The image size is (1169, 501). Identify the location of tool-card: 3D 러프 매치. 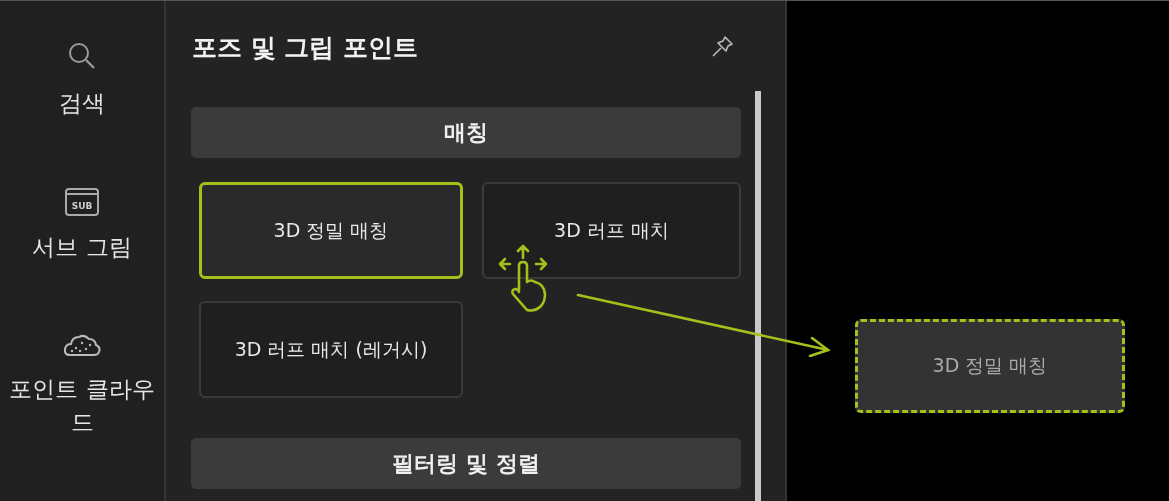
(611, 230).